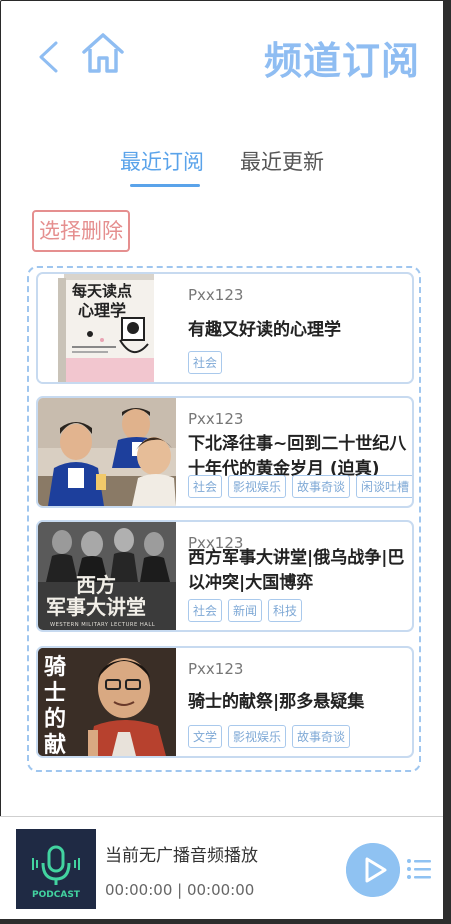 The height and width of the screenshot is (924, 451). What do you see at coordinates (285, 610) in the screenshot?
I see `tag: 科技` at bounding box center [285, 610].